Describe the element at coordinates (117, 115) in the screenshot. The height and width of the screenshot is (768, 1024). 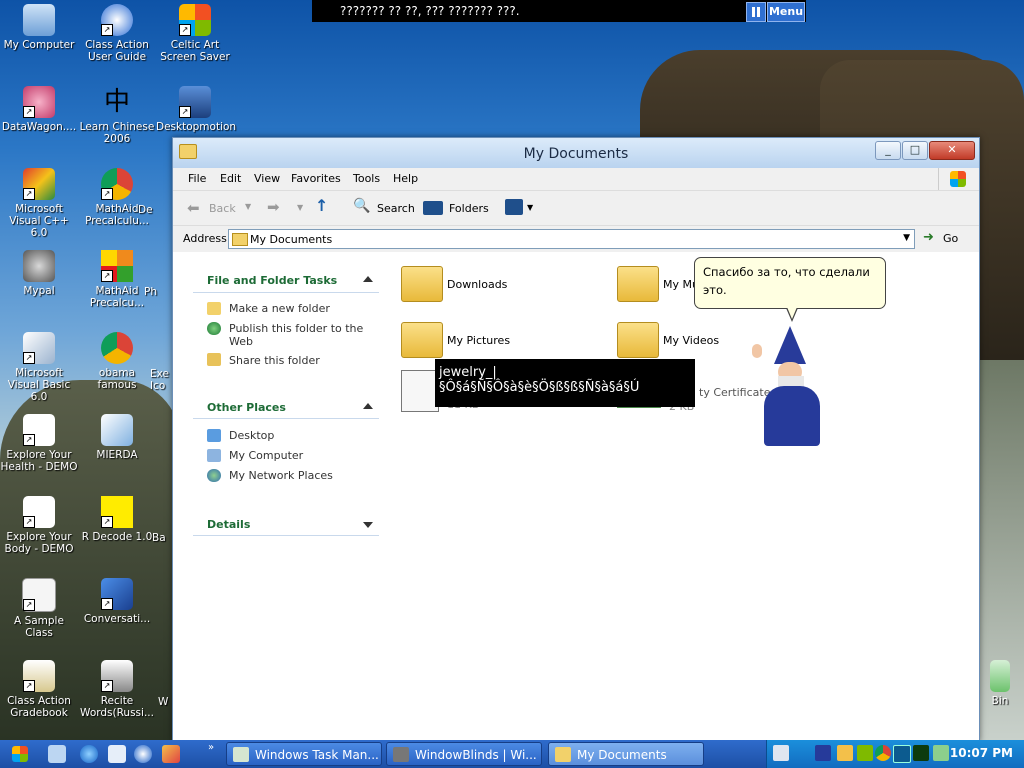
I see `desktop-icon-learn-chinese: 中 Learn Chinese 2006` at that location.